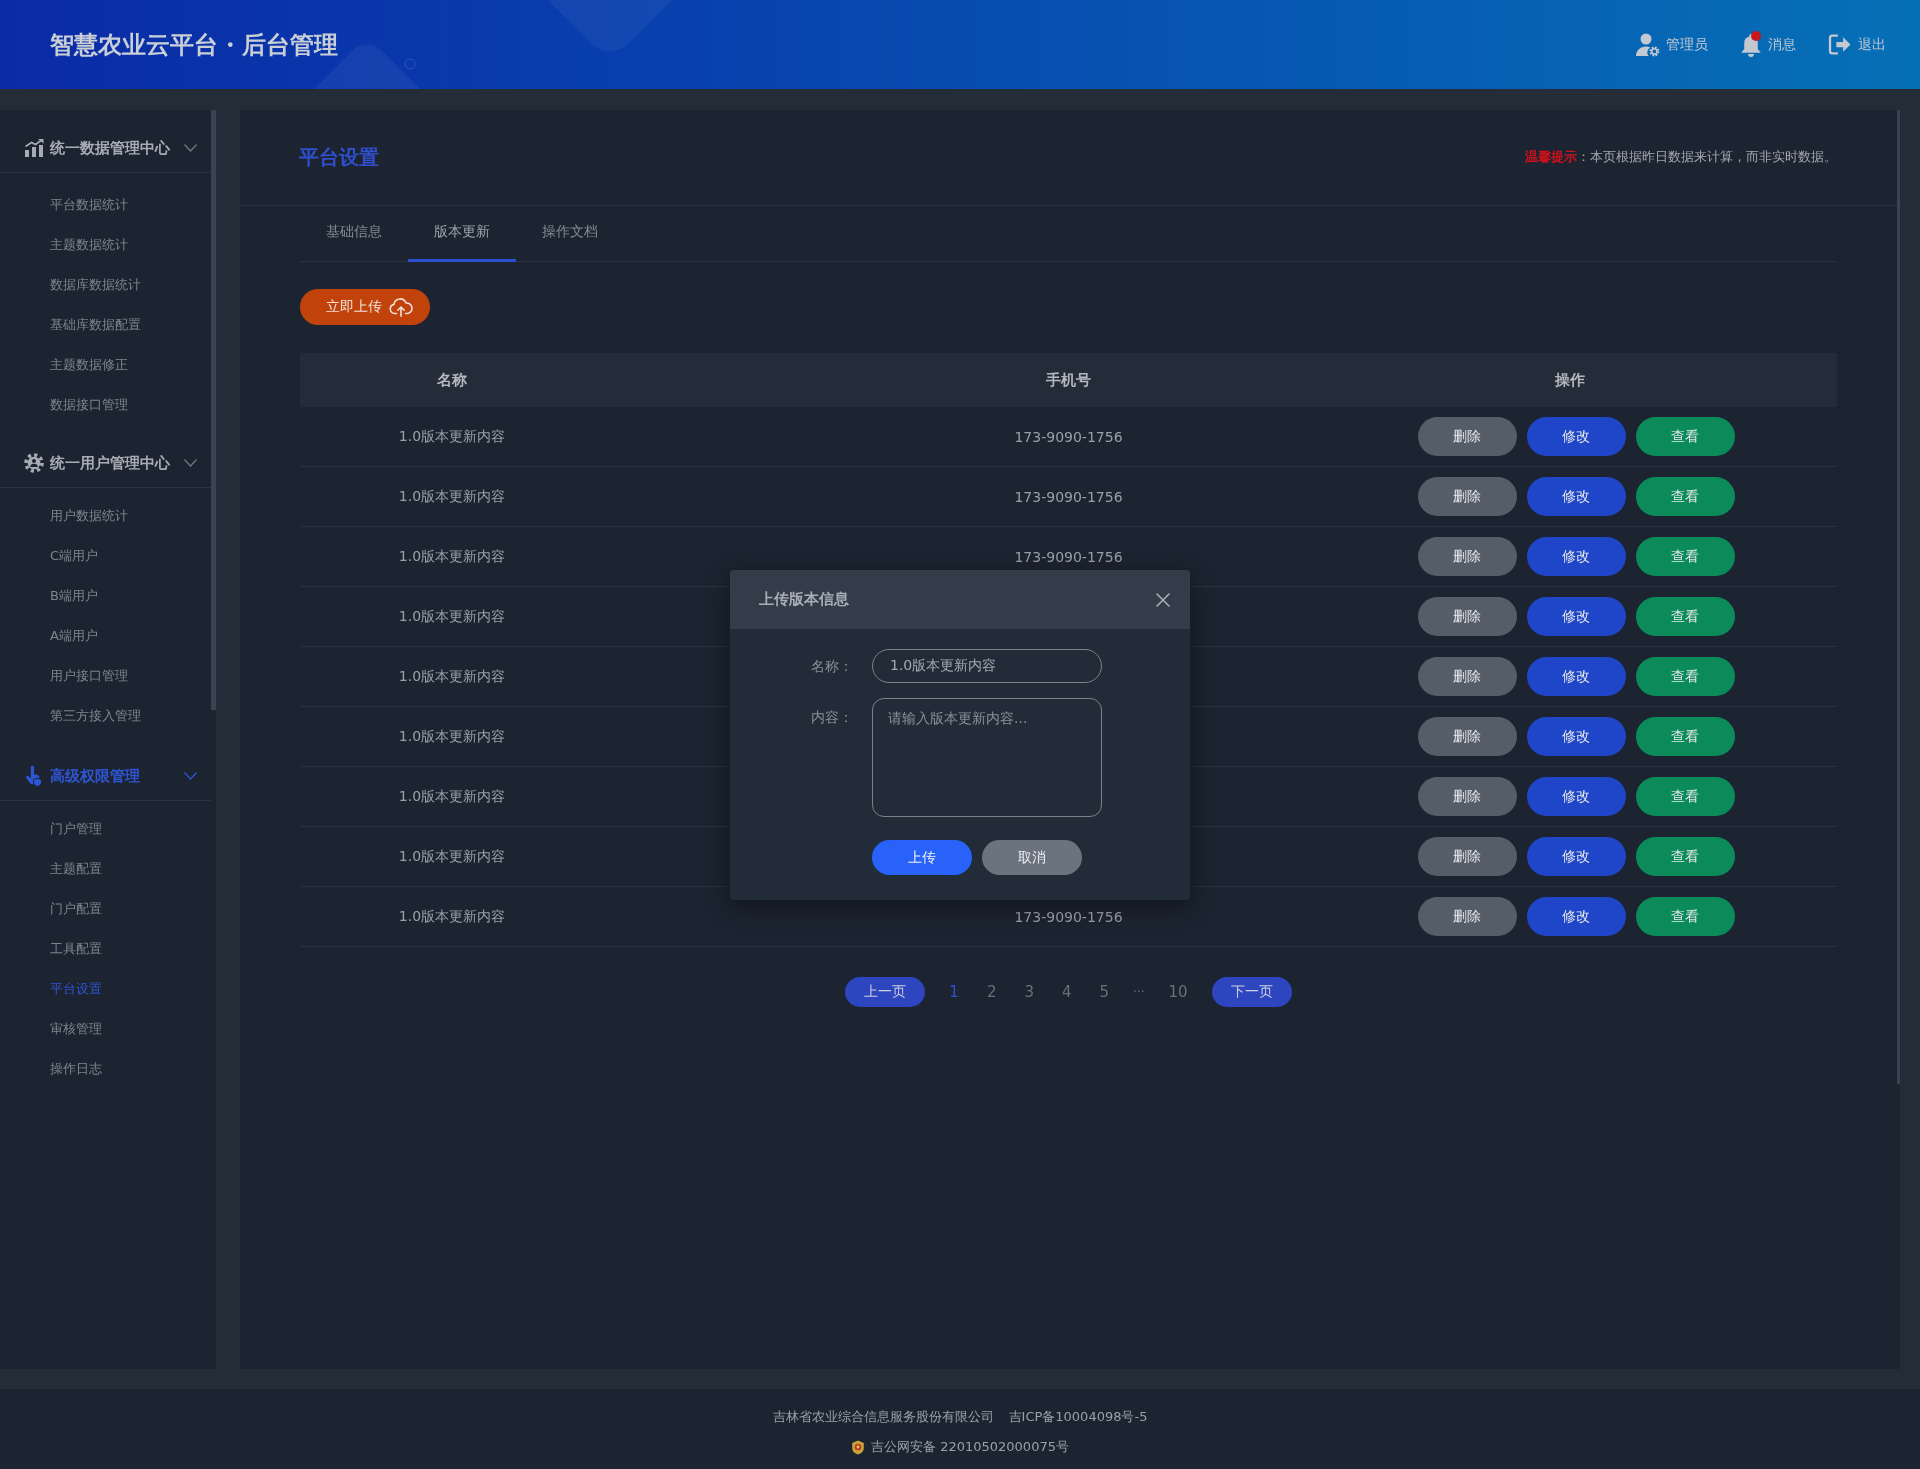 The height and width of the screenshot is (1469, 1920). I want to click on column-header: 手机号, so click(1068, 380).